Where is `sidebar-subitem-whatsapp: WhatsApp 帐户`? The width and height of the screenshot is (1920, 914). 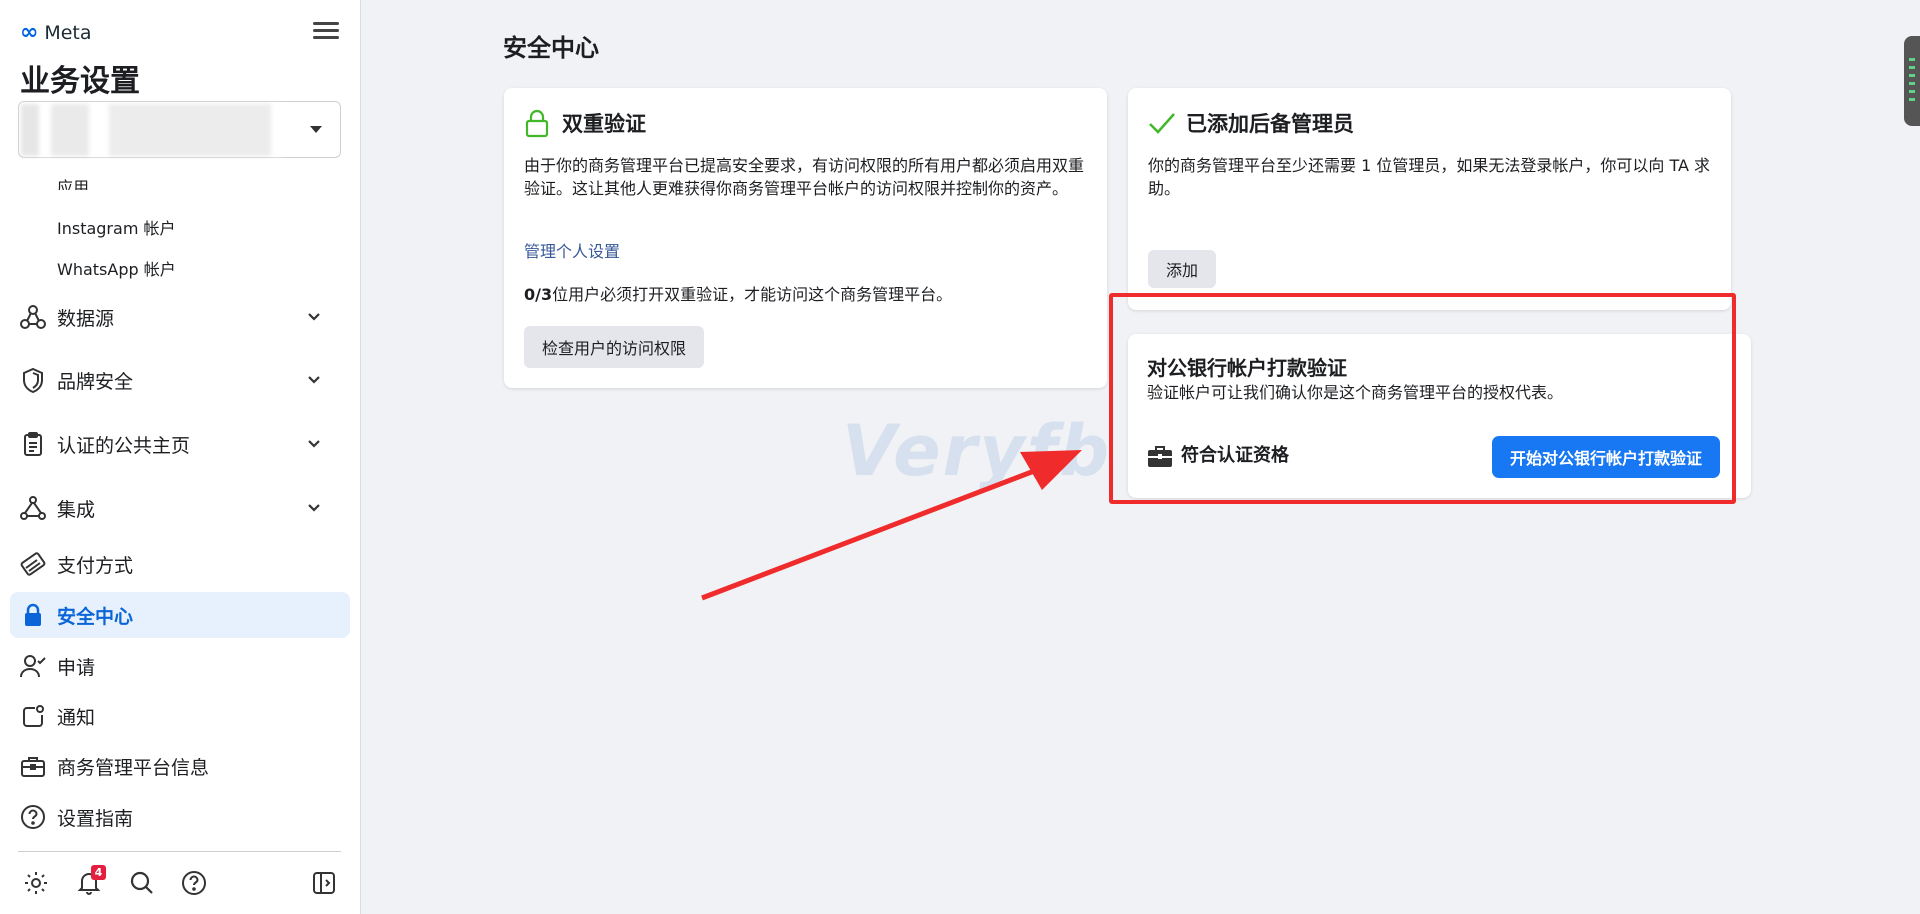 sidebar-subitem-whatsapp: WhatsApp 帐户 is located at coordinates (116, 268).